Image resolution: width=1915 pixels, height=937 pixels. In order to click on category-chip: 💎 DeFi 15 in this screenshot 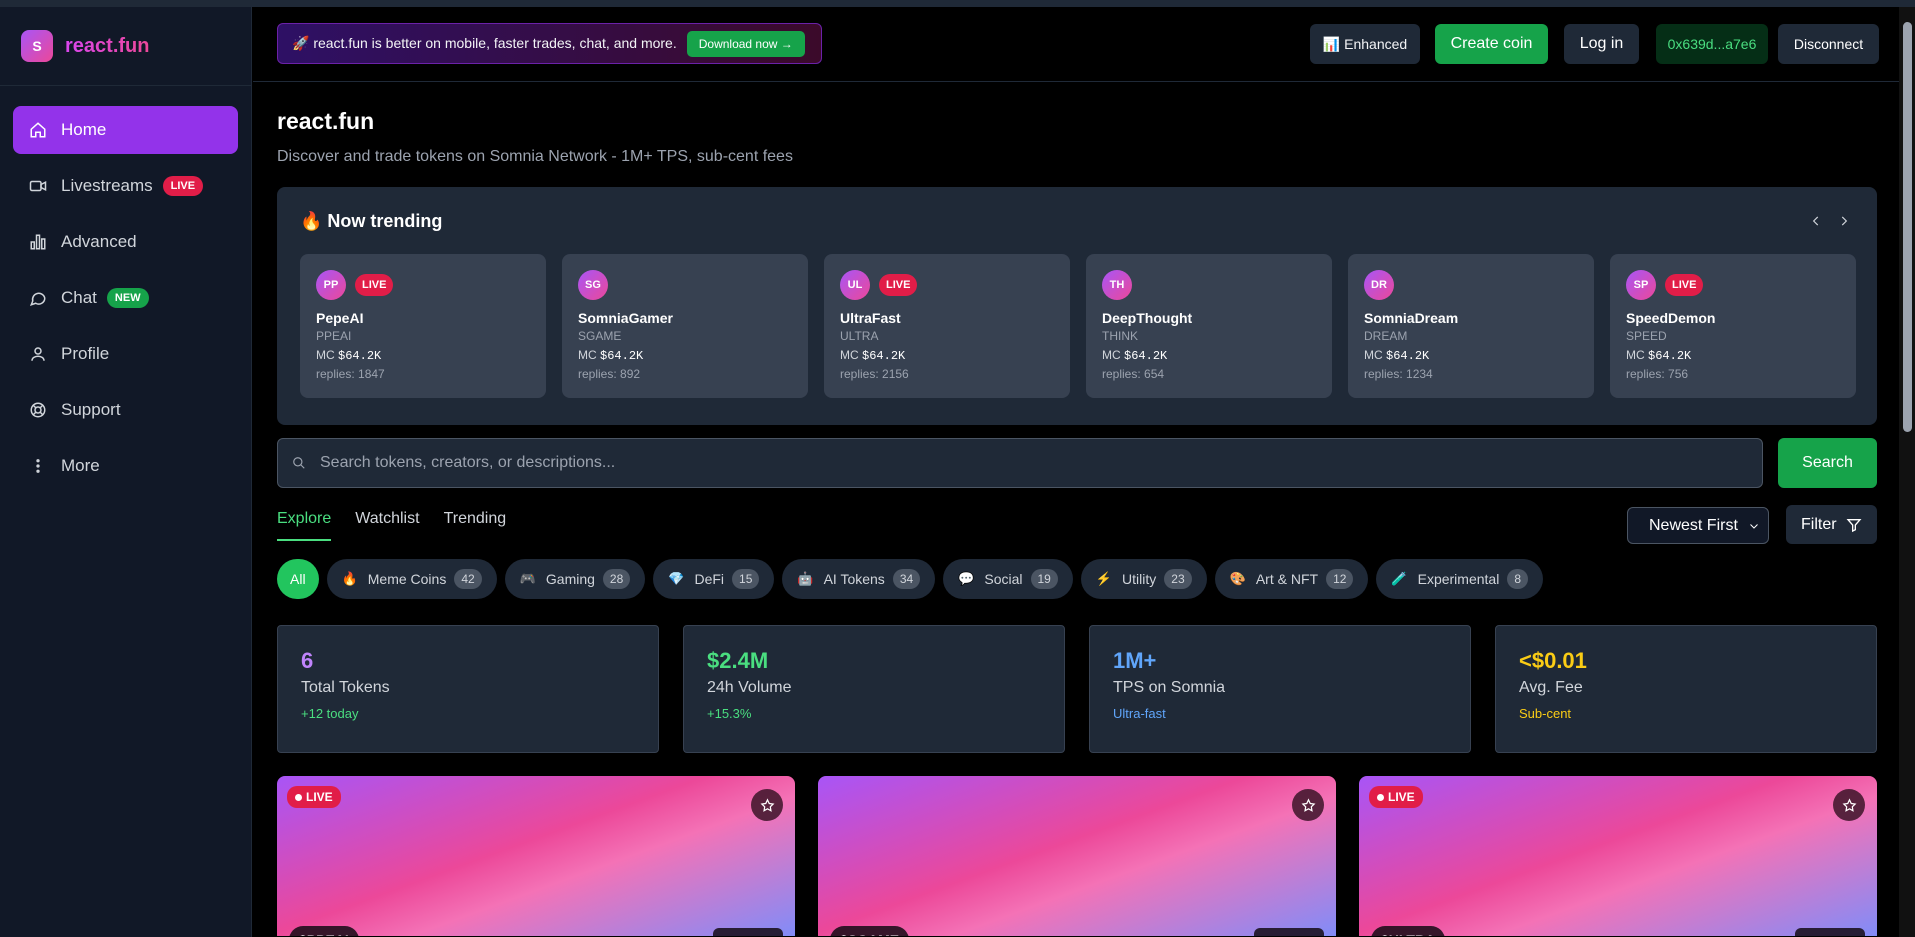, I will do `click(714, 579)`.